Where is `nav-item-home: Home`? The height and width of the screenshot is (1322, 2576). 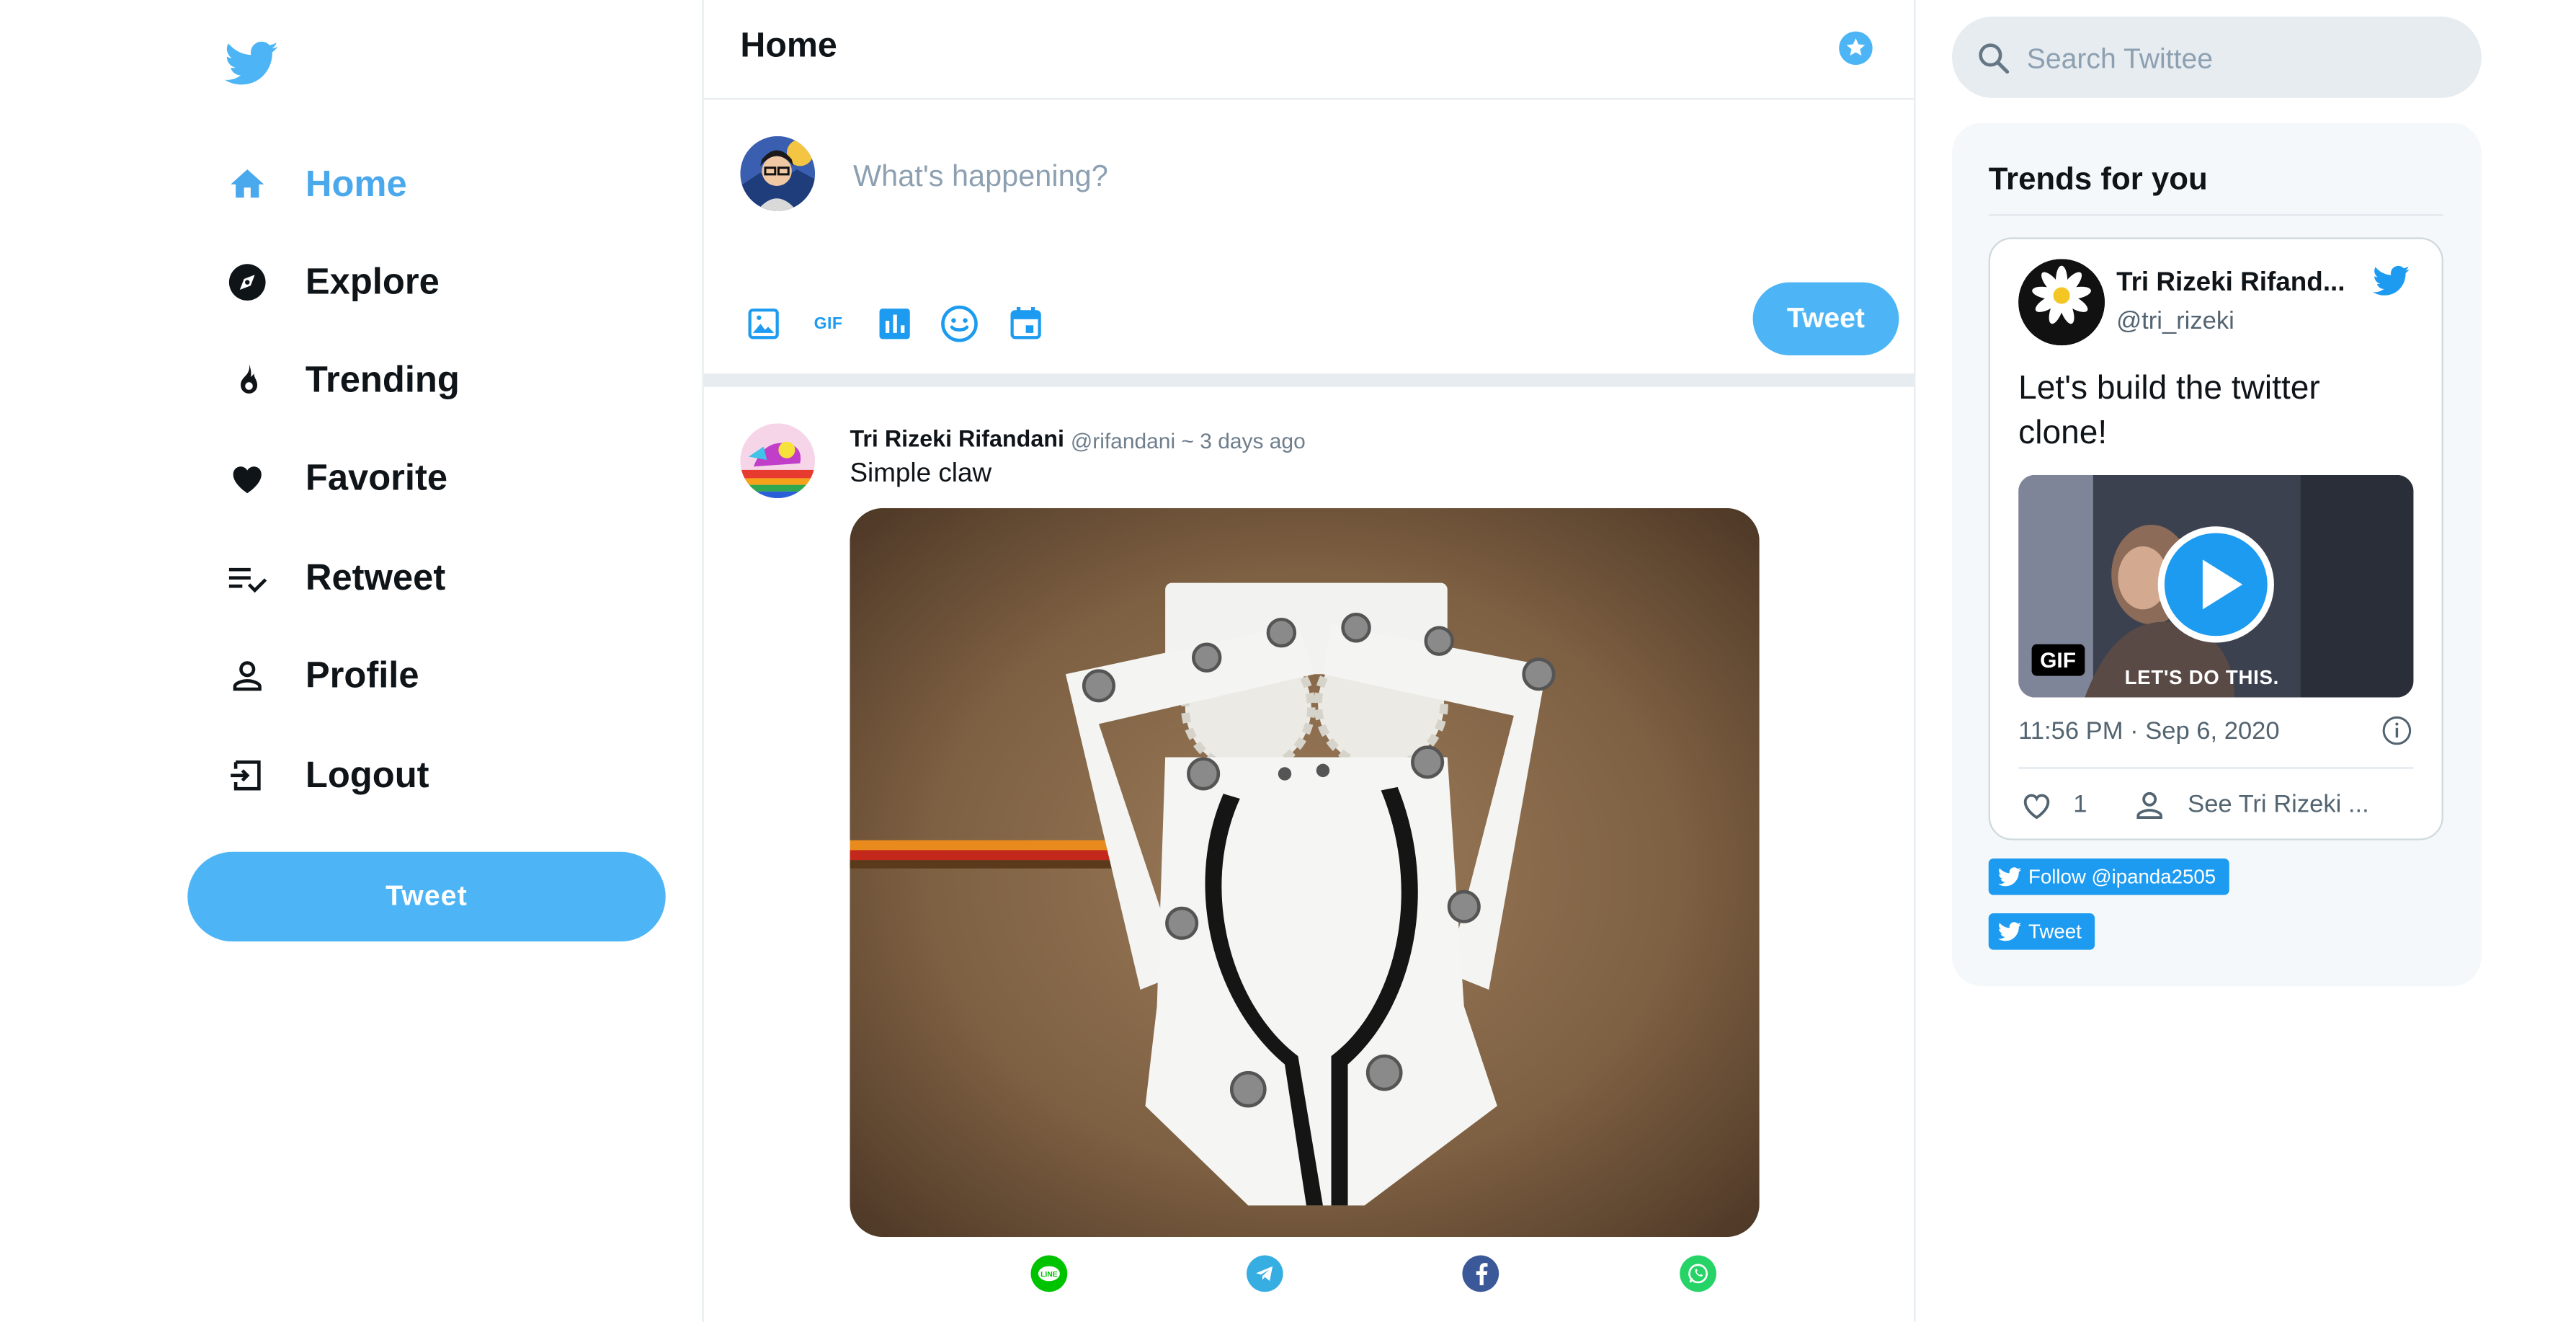 nav-item-home: Home is located at coordinates (315, 184).